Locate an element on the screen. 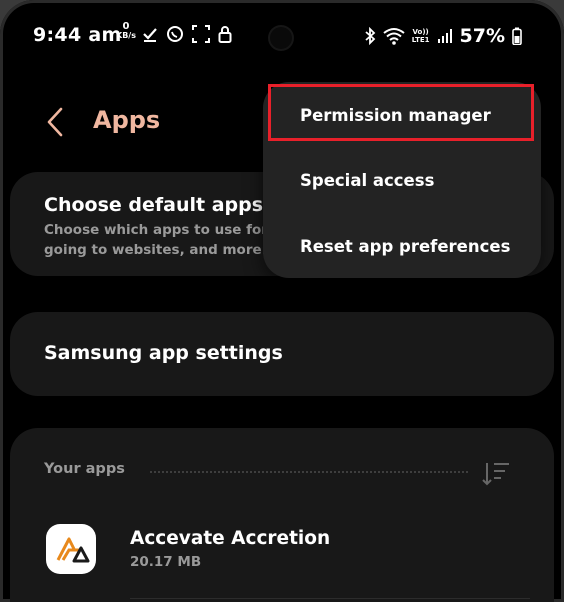  samsung-app-settings-card: Samsung app settings is located at coordinates (282, 354).